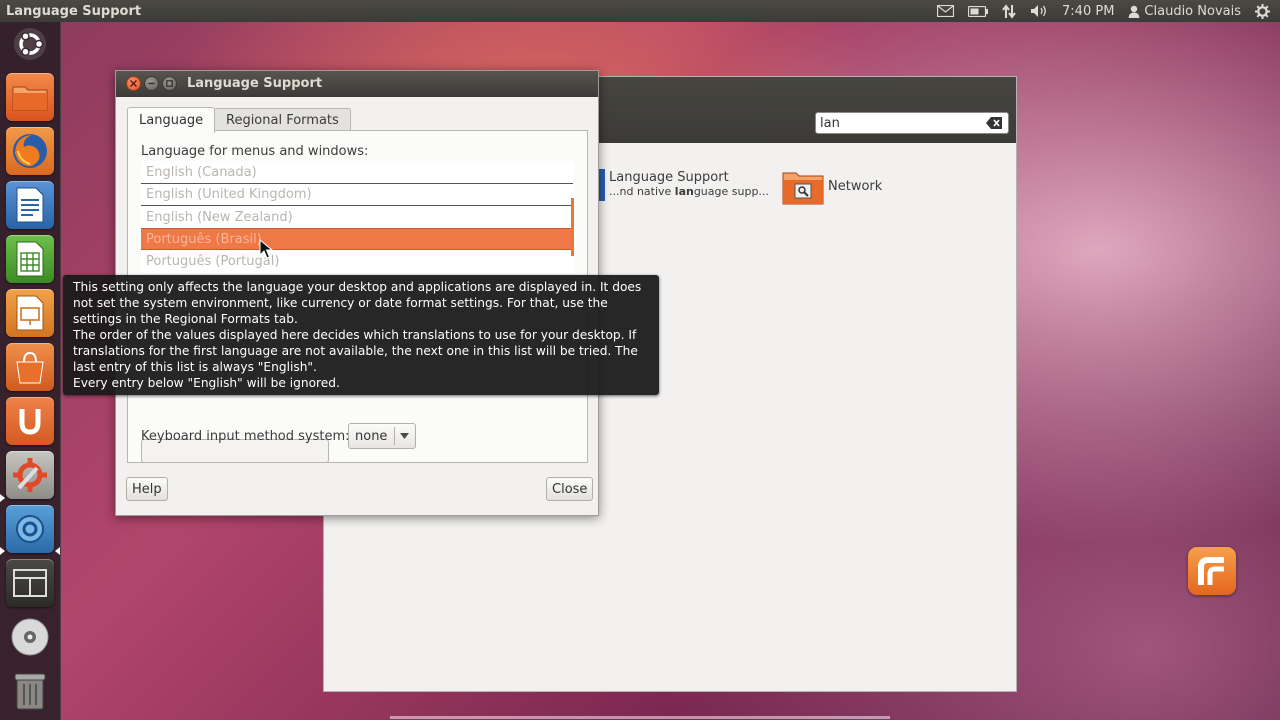 This screenshot has width=1280, height=720. I want to click on help-button: Help, so click(147, 489).